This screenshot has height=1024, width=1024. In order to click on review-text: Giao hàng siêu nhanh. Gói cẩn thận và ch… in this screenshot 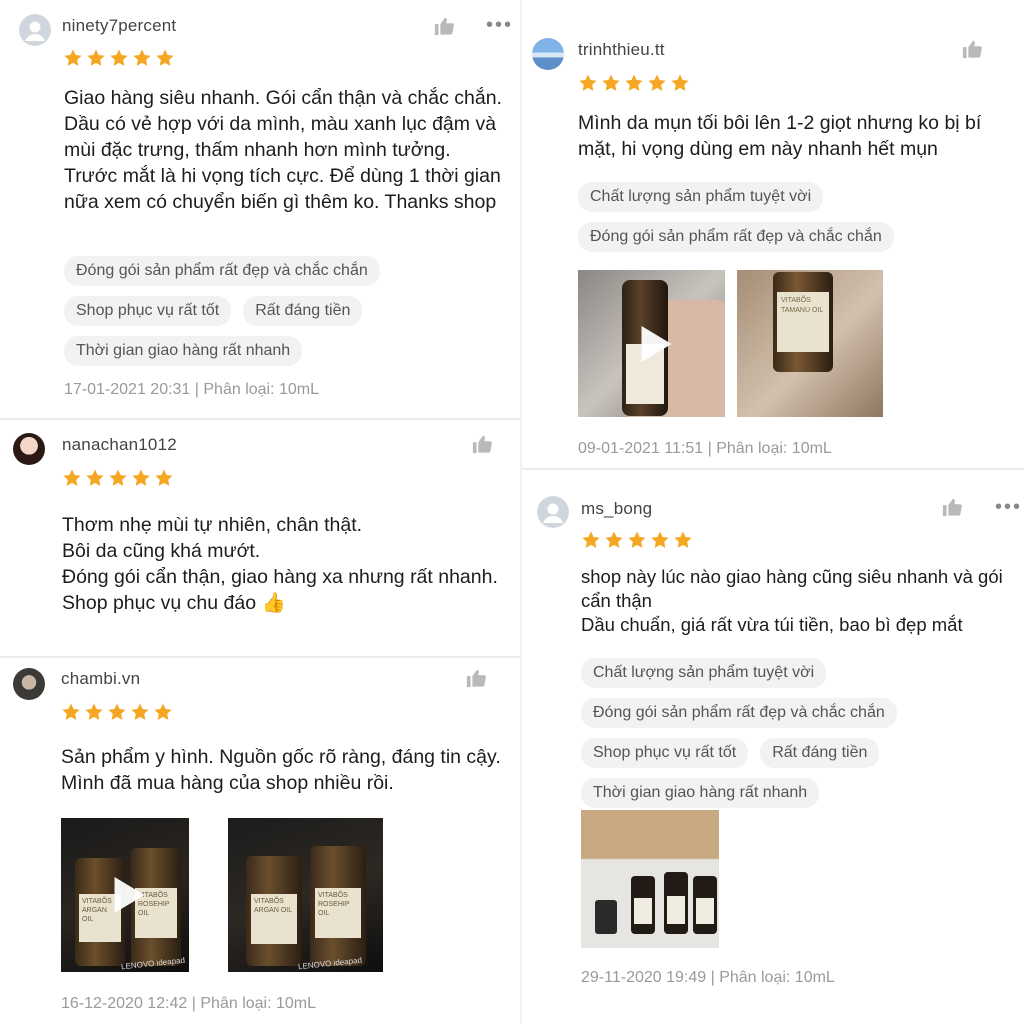, I will do `click(283, 150)`.